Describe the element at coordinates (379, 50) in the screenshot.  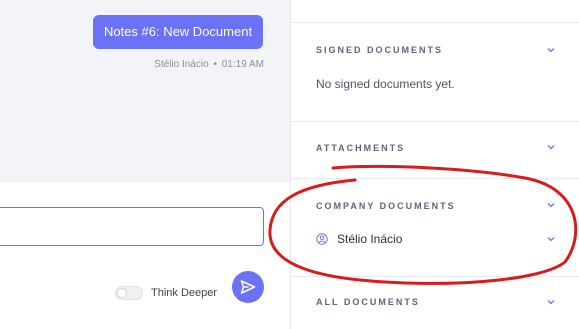
I see `signed-documents-title: SIGNED DOCUMENTS` at that location.